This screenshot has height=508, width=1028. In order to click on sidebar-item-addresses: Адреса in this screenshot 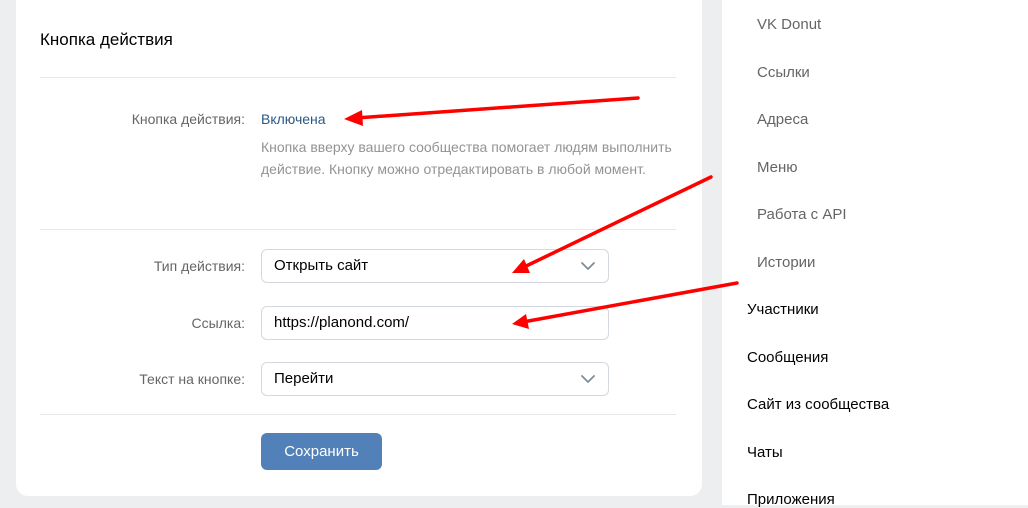, I will do `click(782, 119)`.